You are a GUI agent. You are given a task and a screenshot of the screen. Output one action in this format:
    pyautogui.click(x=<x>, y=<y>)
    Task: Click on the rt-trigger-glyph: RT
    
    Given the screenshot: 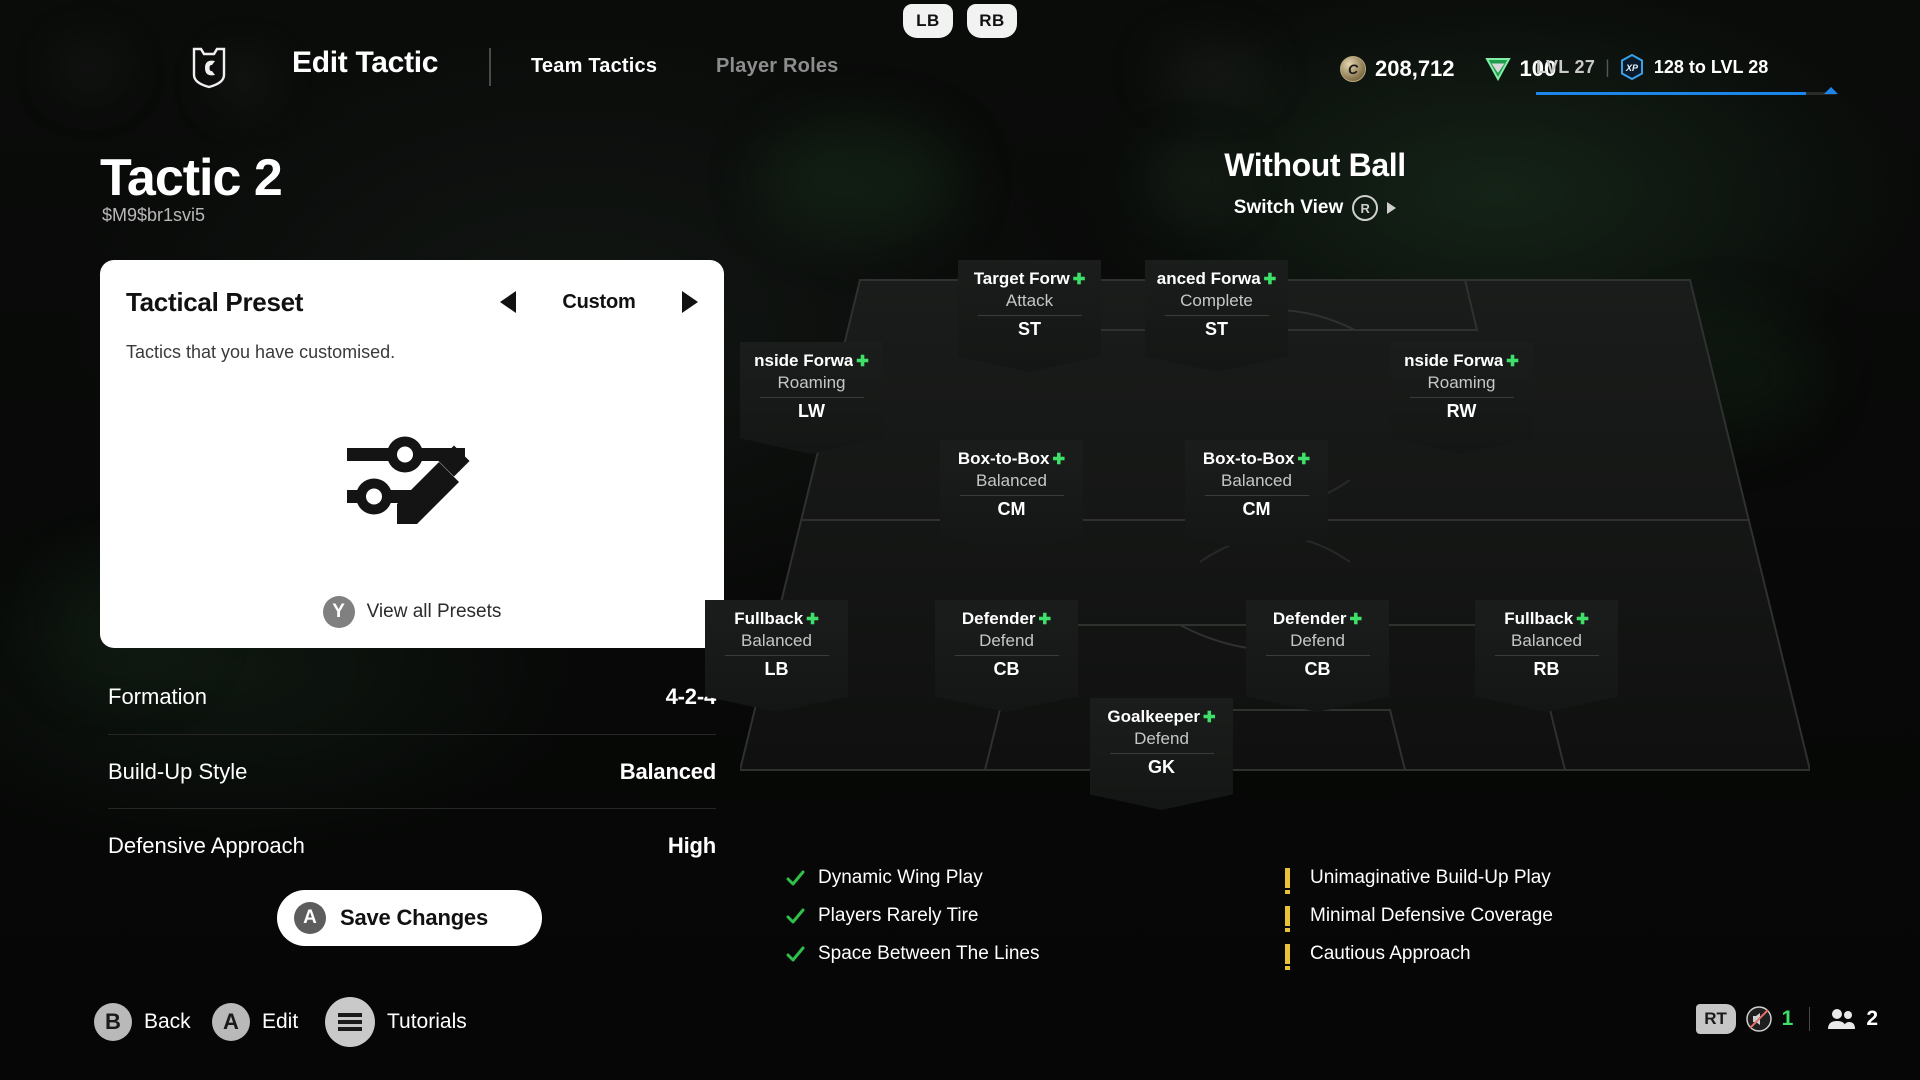 What is the action you would take?
    pyautogui.click(x=1715, y=1019)
    